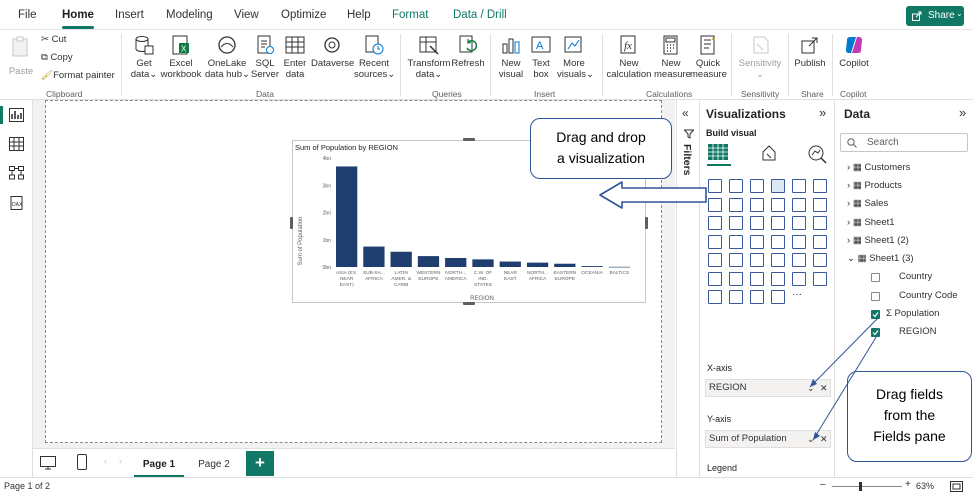 The image size is (973, 495). Describe the element at coordinates (915, 276) in the screenshot. I see `field-item: Country` at that location.